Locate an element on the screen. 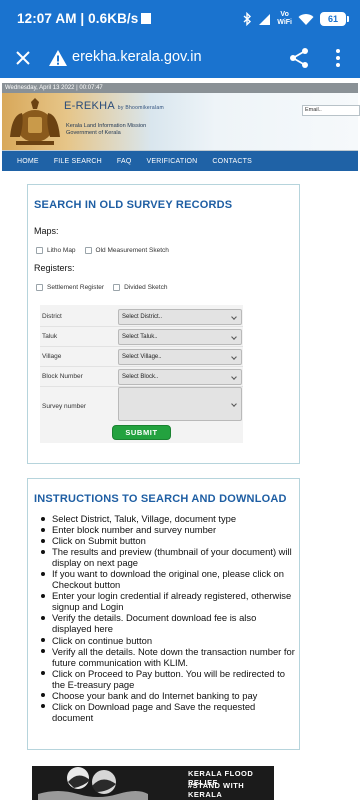 The height and width of the screenshot is (800, 360). flood-relief-banner: KERALA FLOOD RELIEF #STAND WITH KERALA is located at coordinates (153, 783).